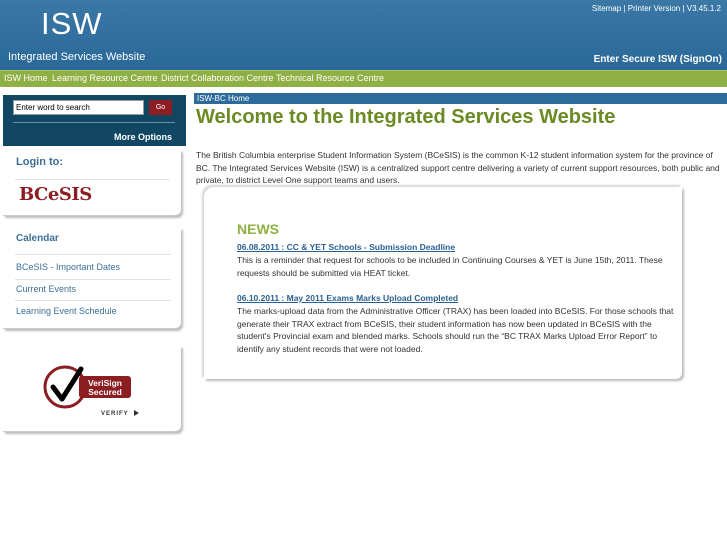  Describe the element at coordinates (92, 183) in the screenshot. I see `login-panel: Login to: BCeSIS` at that location.